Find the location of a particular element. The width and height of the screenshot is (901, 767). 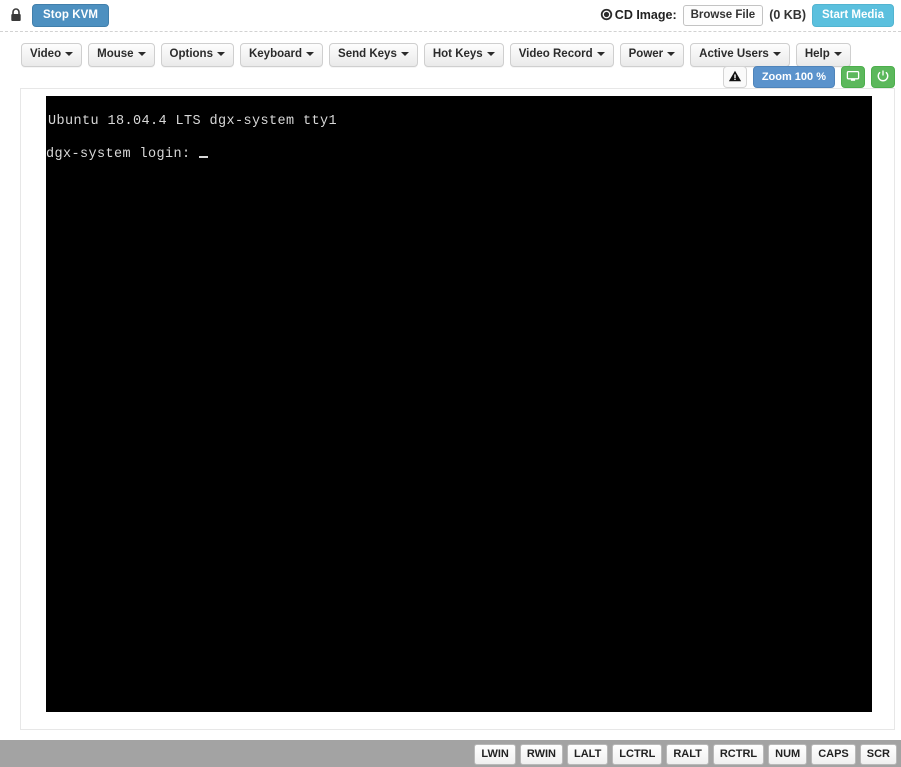

key-scr: SCR is located at coordinates (878, 755).